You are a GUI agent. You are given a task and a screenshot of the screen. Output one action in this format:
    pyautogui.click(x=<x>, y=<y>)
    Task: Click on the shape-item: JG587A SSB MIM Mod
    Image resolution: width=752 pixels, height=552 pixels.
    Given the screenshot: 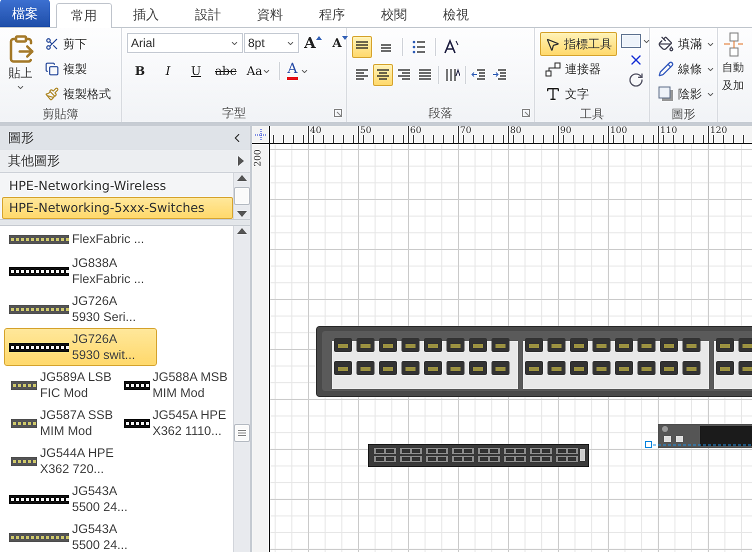 What is the action you would take?
    pyautogui.click(x=60, y=423)
    